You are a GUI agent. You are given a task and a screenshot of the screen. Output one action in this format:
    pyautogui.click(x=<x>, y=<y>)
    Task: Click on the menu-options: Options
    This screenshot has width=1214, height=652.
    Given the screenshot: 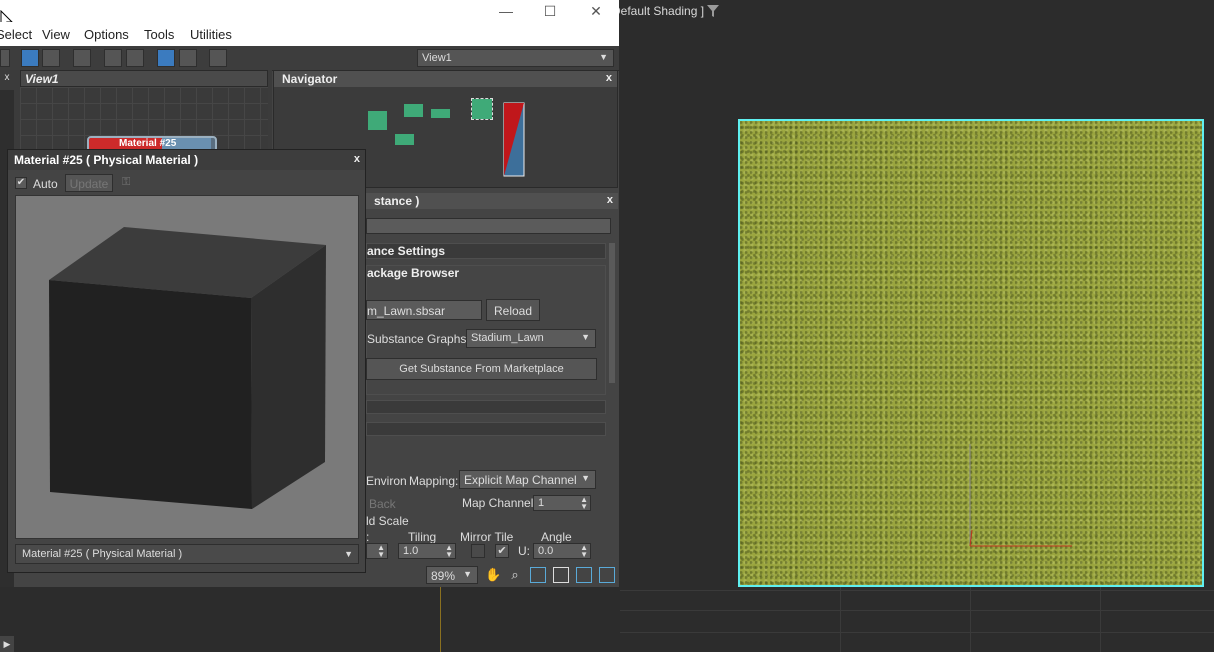 What is the action you would take?
    pyautogui.click(x=106, y=34)
    